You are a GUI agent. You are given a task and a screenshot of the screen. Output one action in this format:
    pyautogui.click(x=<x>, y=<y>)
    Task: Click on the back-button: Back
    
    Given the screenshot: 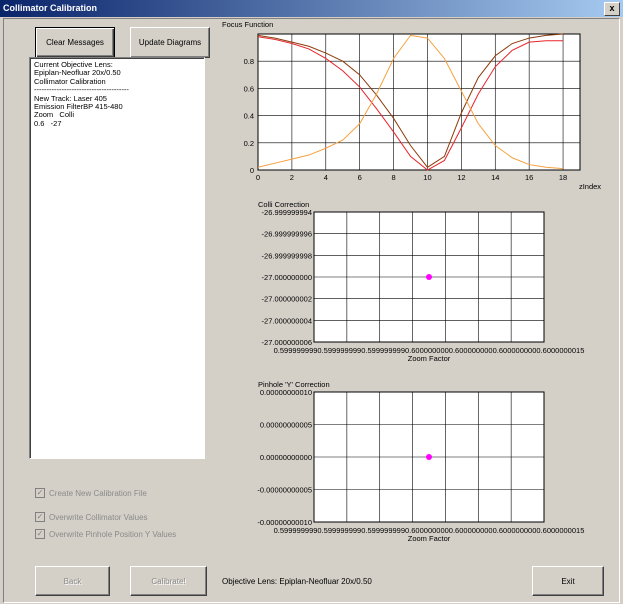 What is the action you would take?
    pyautogui.click(x=72, y=581)
    